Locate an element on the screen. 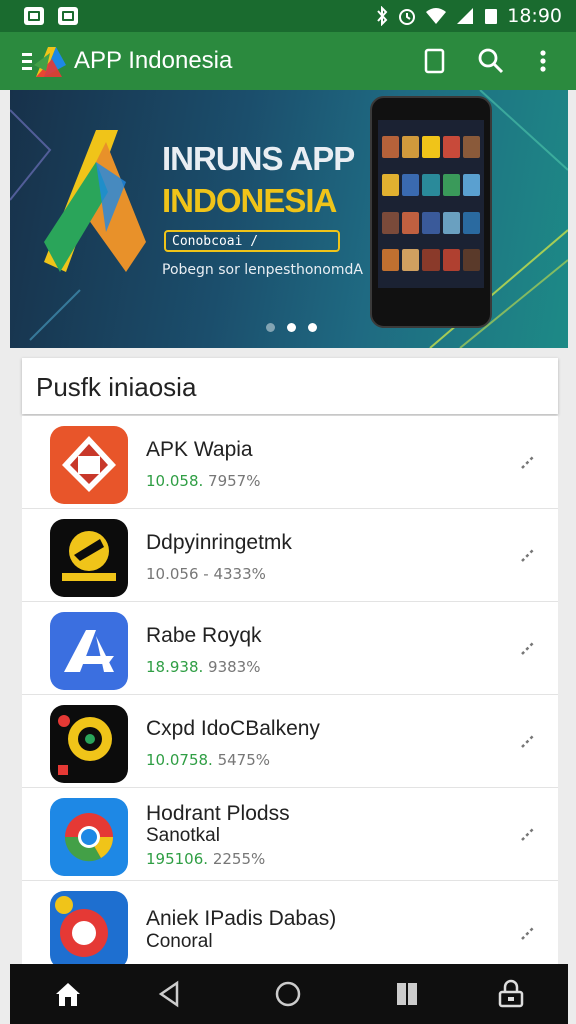 This screenshot has height=1024, width=576. signal-icon is located at coordinates (465, 16).